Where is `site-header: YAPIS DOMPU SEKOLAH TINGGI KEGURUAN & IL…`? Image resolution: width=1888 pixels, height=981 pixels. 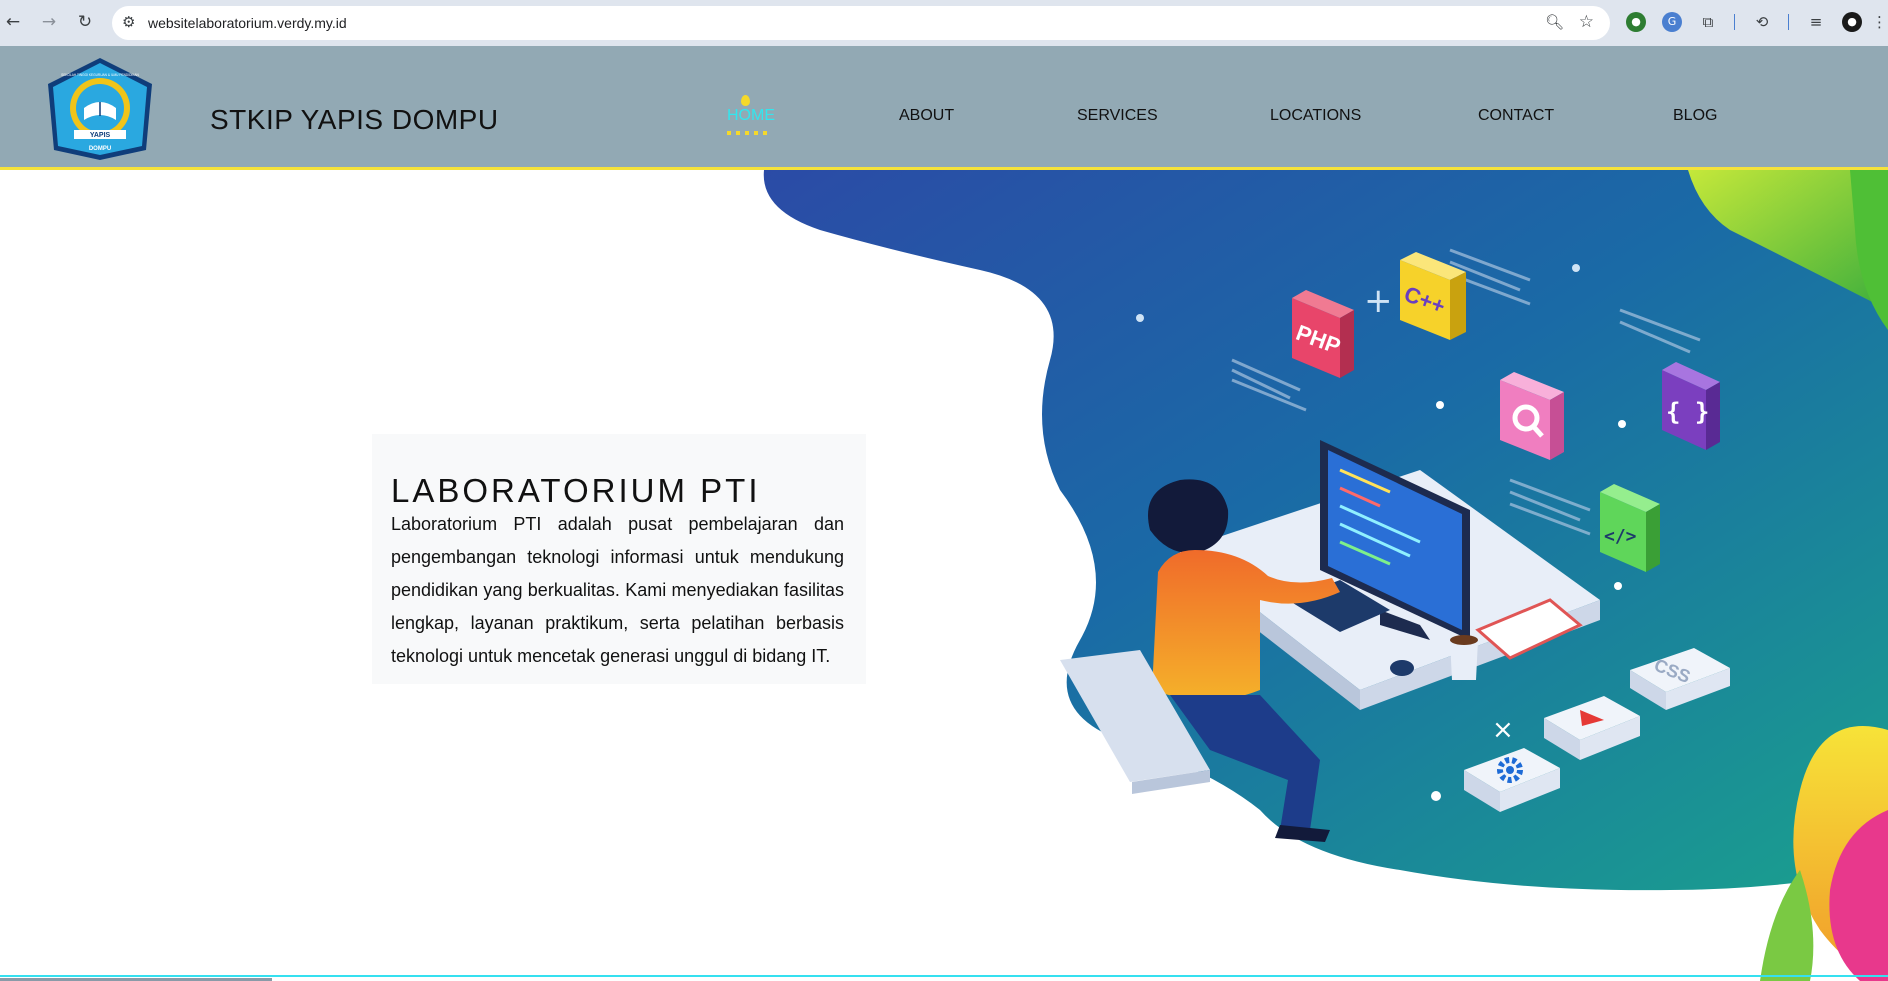
site-header: YAPIS DOMPU SEKOLAH TINGGI KEGURUAN & IL… is located at coordinates (944, 108).